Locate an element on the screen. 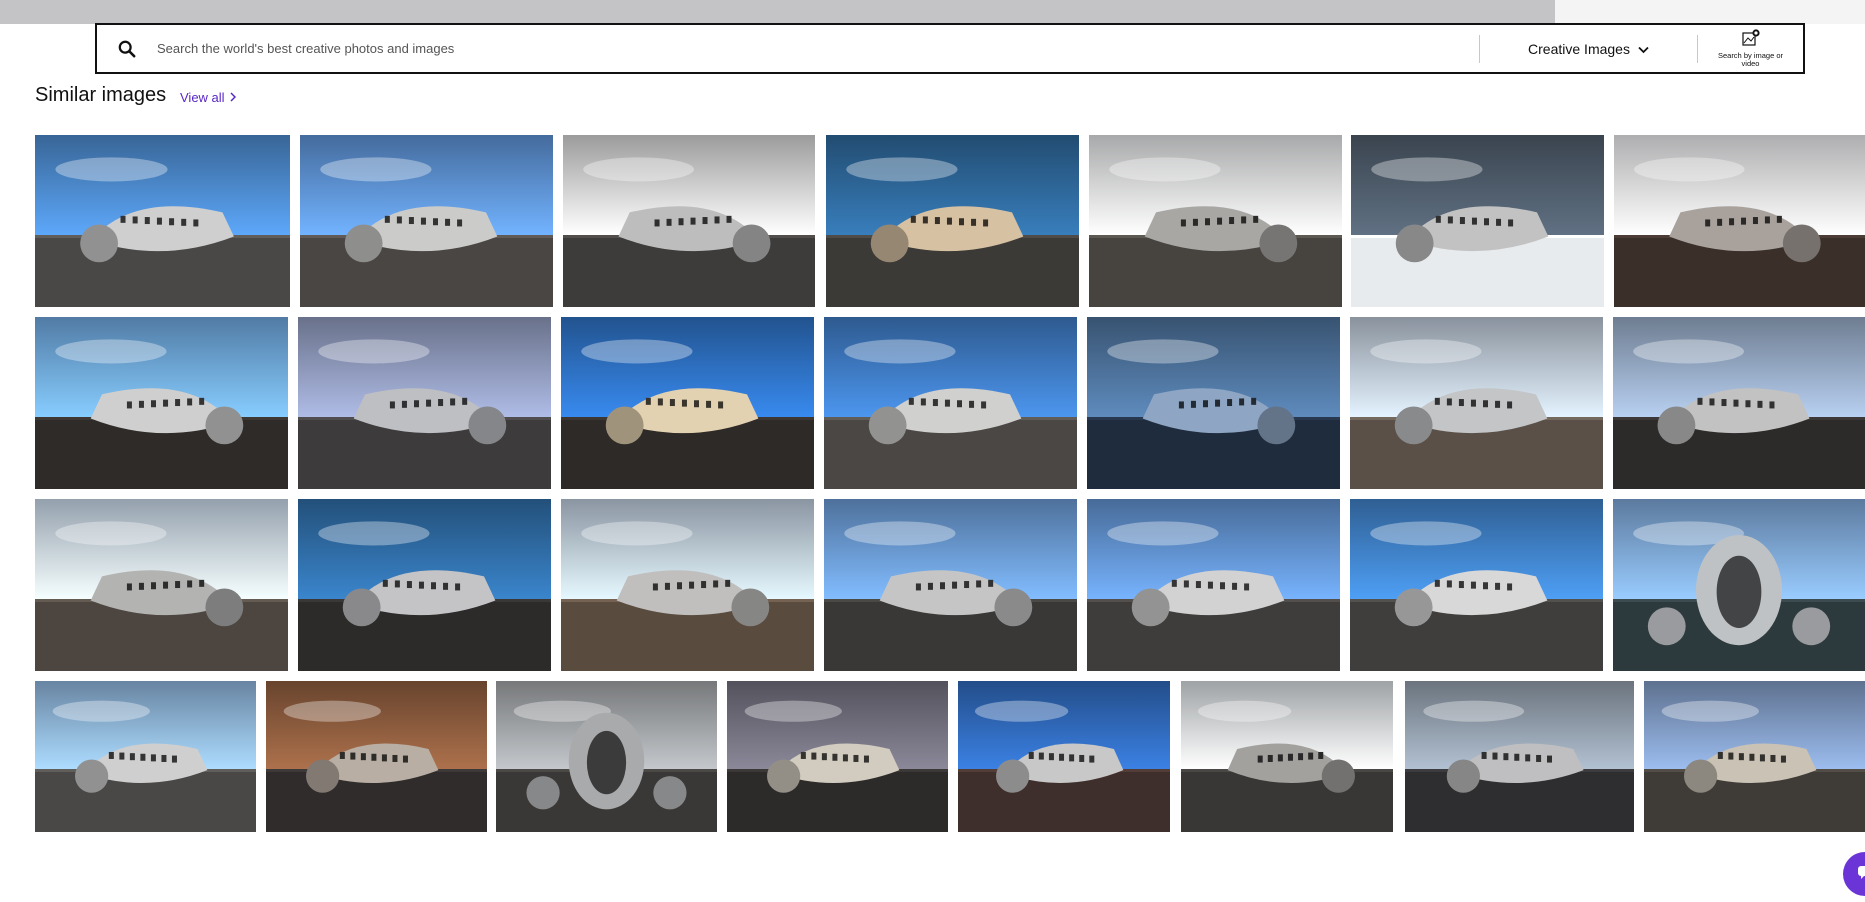  search-icon is located at coordinates (127, 48).